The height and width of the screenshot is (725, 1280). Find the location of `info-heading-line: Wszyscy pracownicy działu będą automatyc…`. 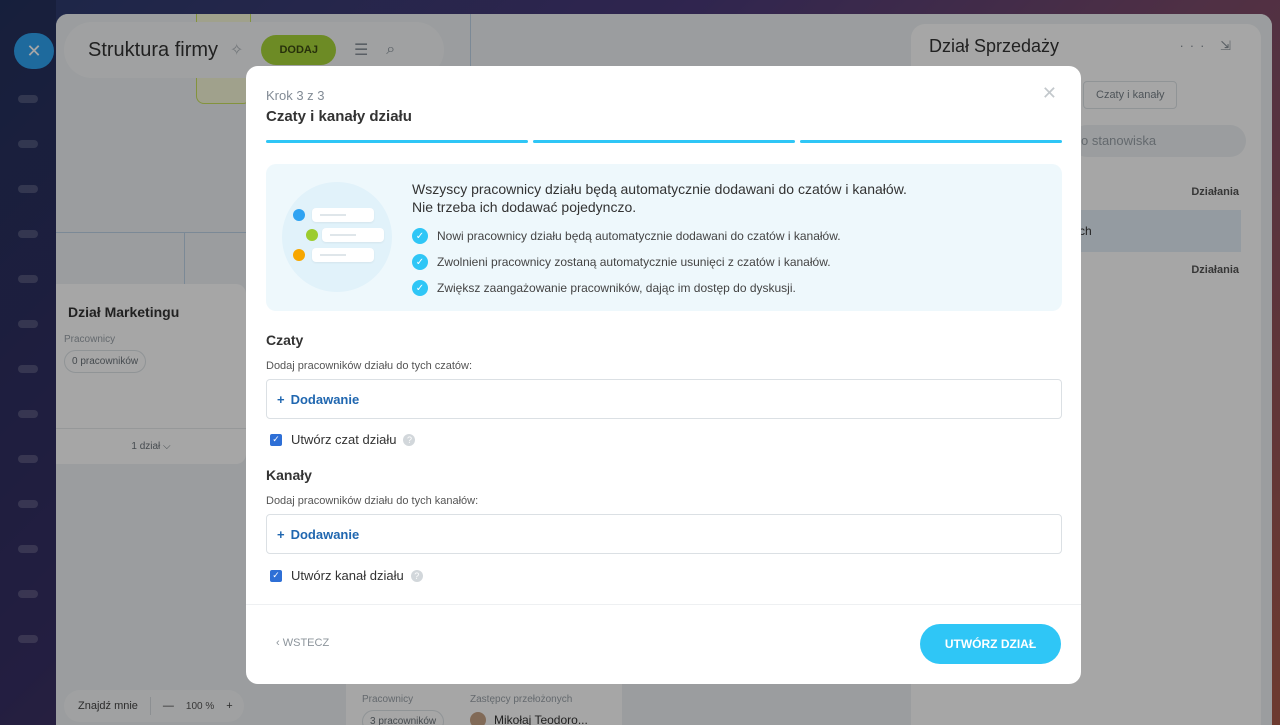

info-heading-line: Wszyscy pracownicy działu będą automatyc… is located at coordinates (659, 189).